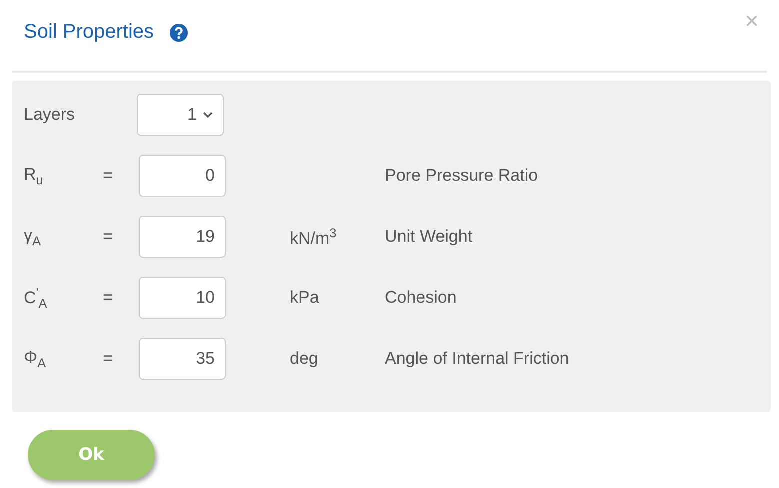 The width and height of the screenshot is (779, 488). I want to click on field-label: Layers, so click(50, 115).